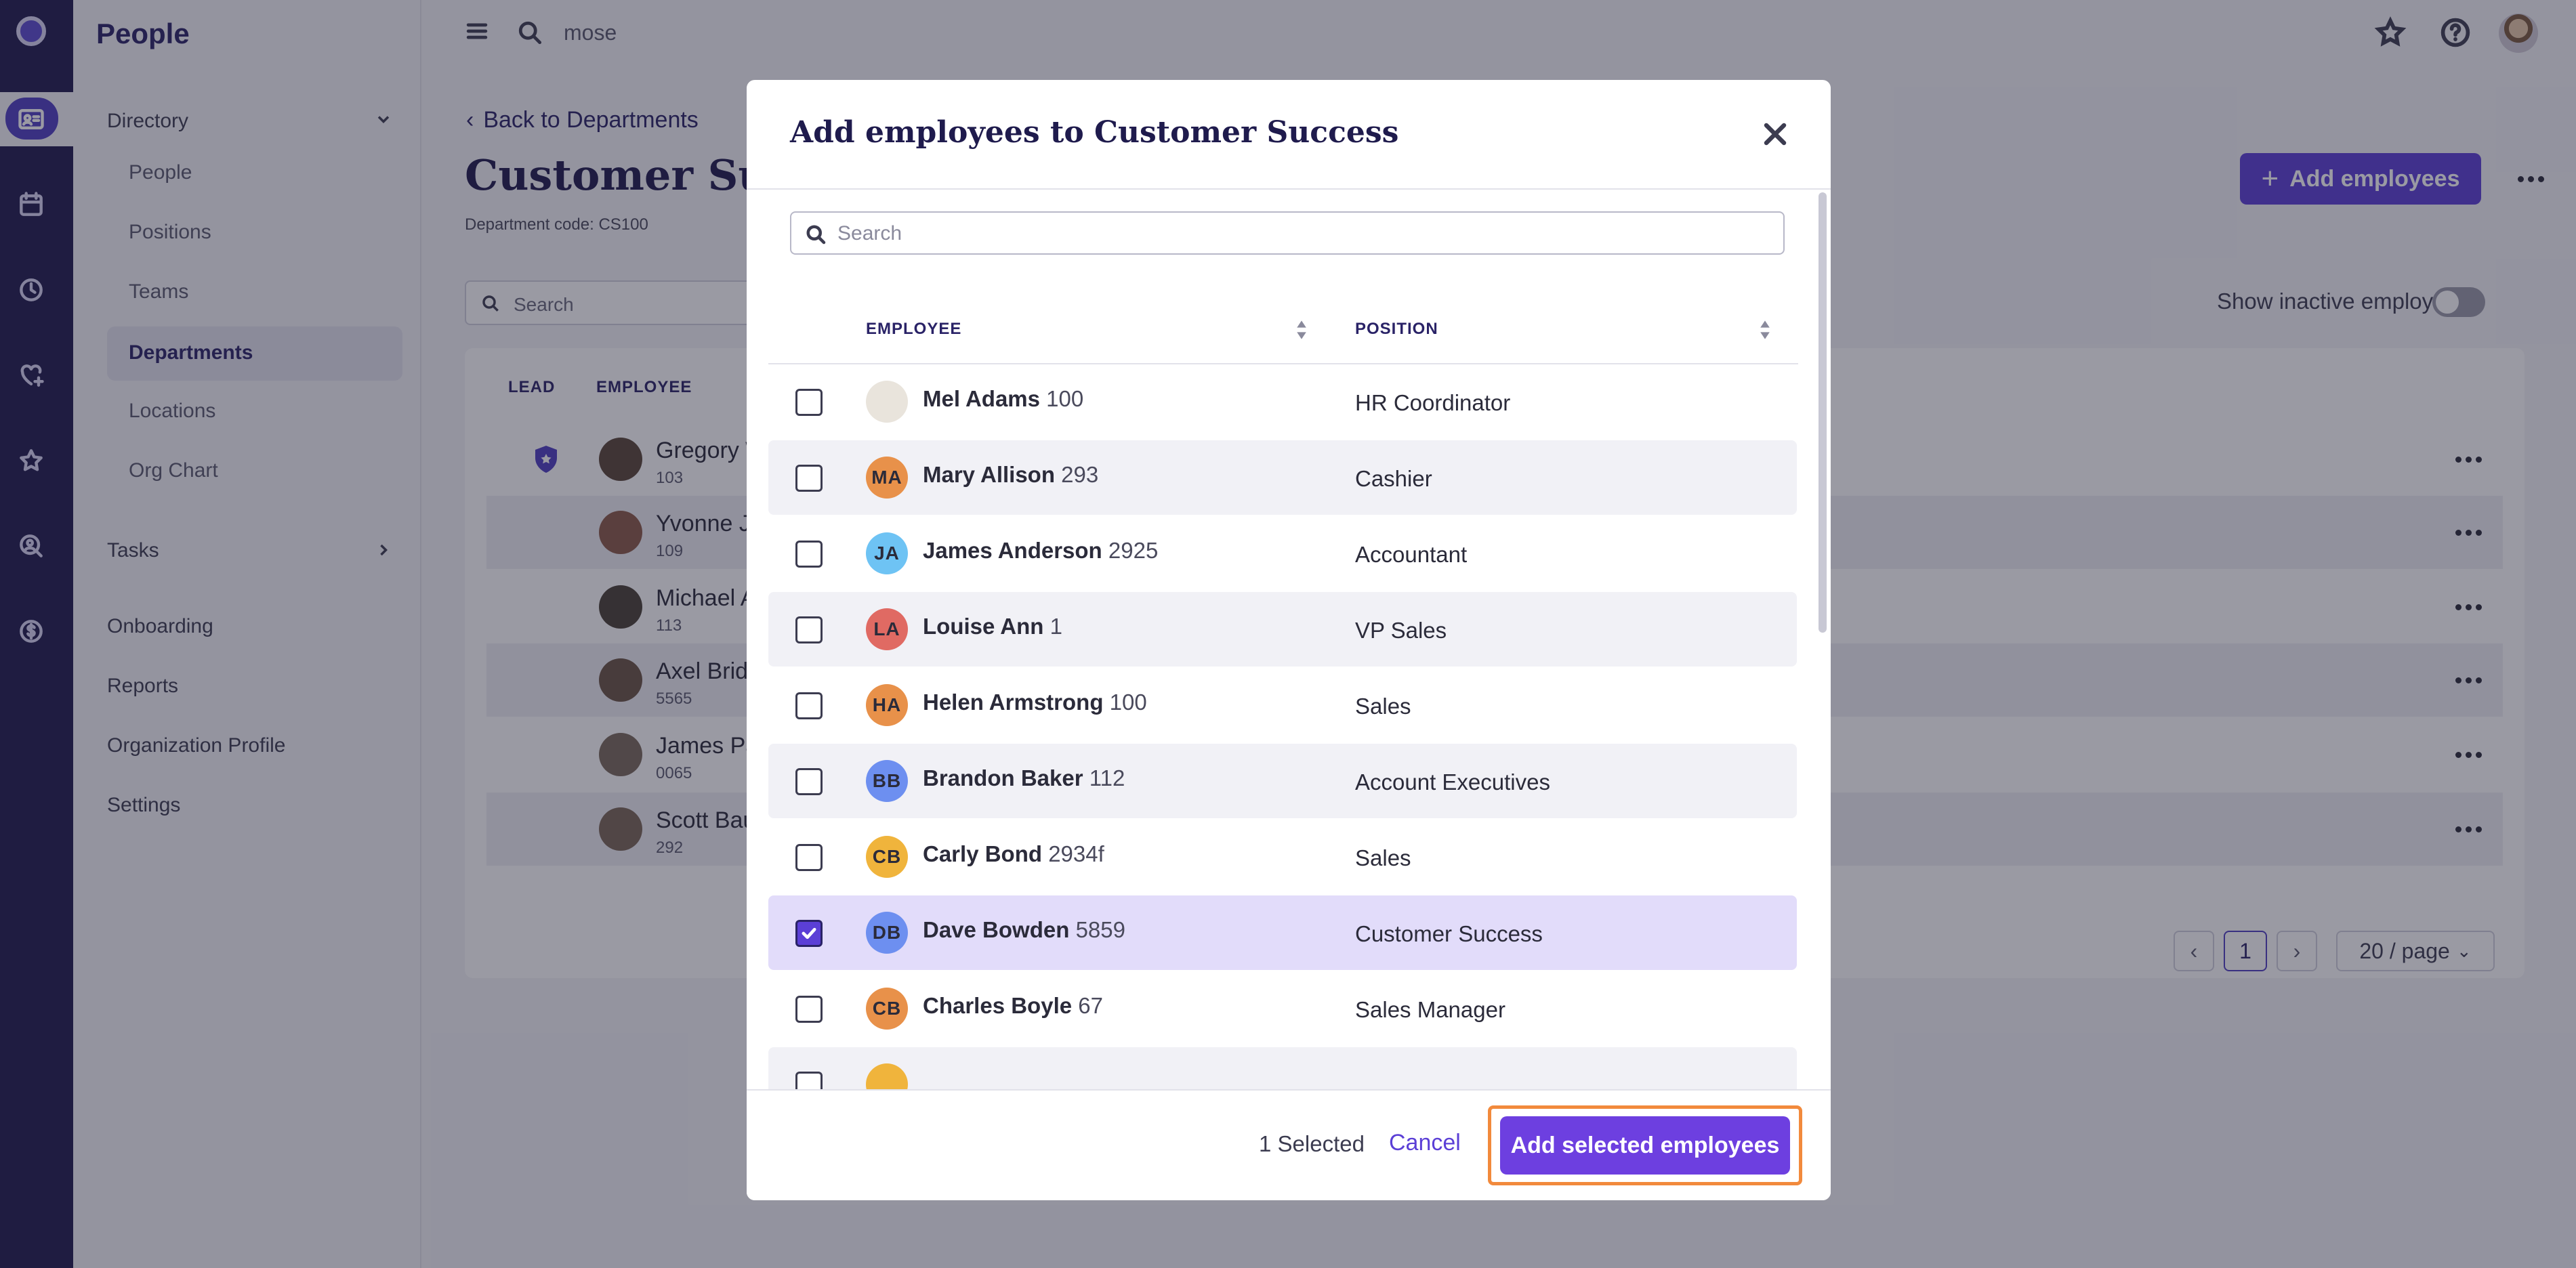 Image resolution: width=2576 pixels, height=1268 pixels. I want to click on employee-row: CB Carly Bond 2934f Sales, so click(1282, 857).